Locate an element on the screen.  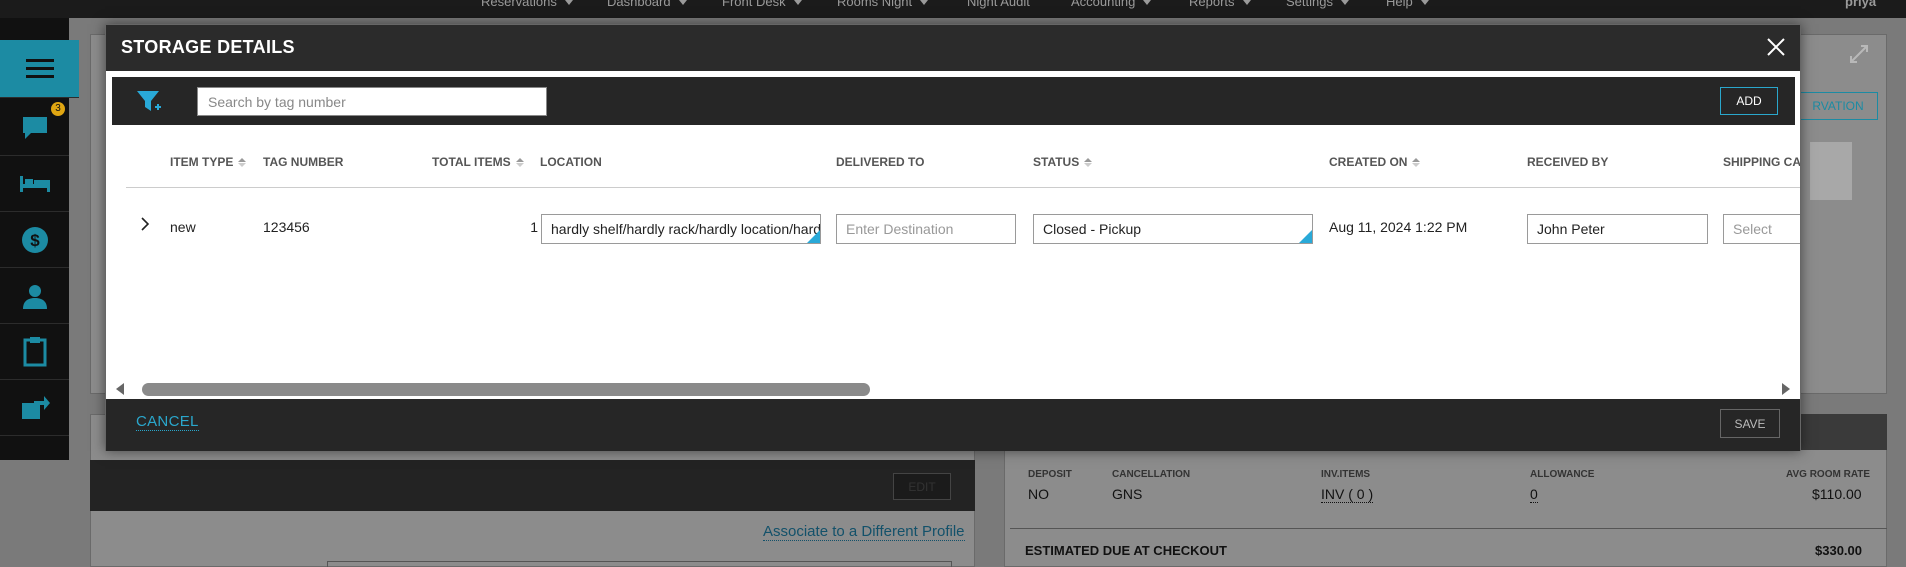
column-header-item-type: ITEM TYPE is located at coordinates (208, 162).